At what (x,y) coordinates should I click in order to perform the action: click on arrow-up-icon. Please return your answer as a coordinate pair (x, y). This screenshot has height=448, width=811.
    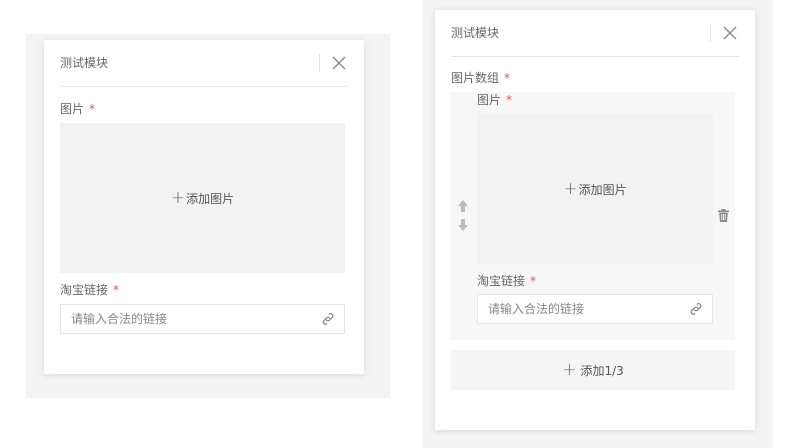
    Looking at the image, I should click on (463, 206).